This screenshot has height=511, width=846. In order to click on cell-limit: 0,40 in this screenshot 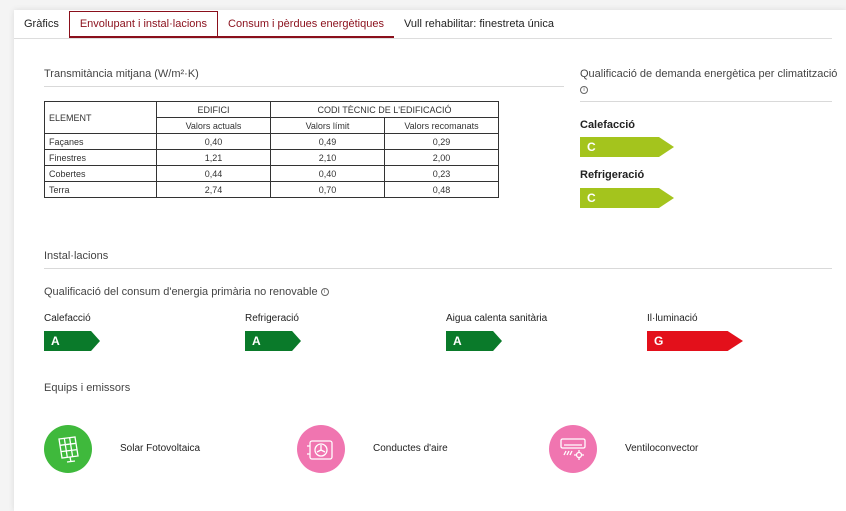, I will do `click(327, 173)`.